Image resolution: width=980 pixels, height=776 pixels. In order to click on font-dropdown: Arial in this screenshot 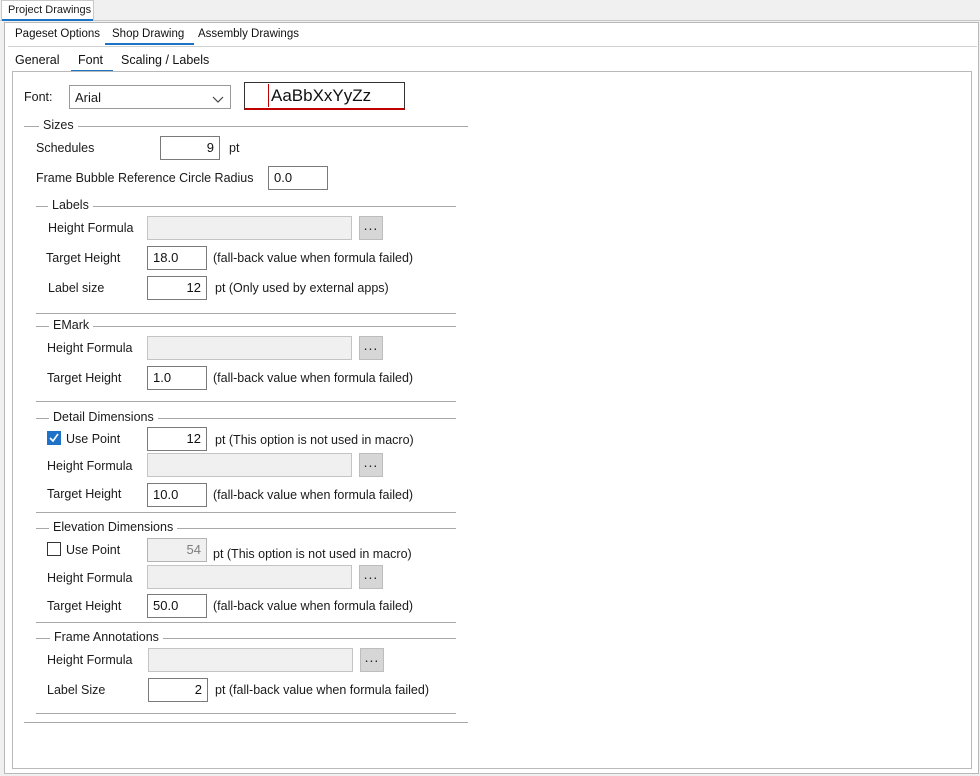, I will do `click(150, 97)`.